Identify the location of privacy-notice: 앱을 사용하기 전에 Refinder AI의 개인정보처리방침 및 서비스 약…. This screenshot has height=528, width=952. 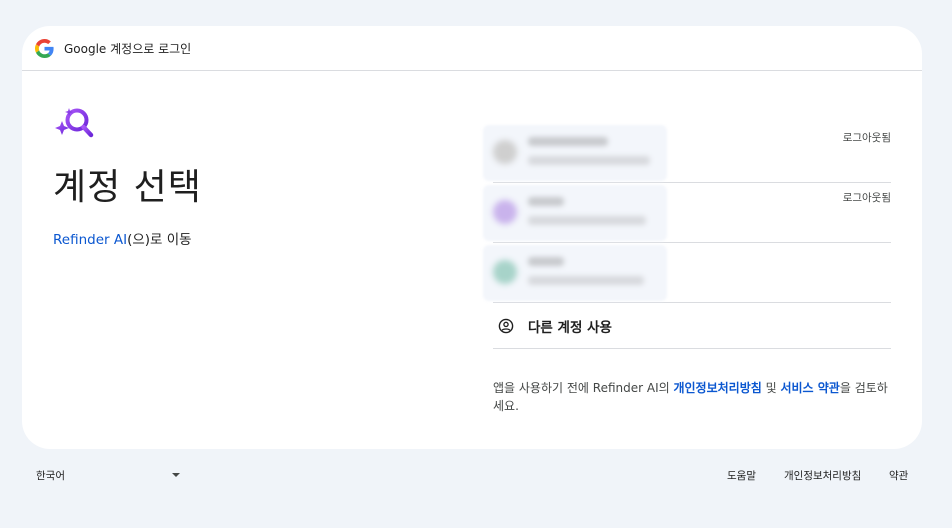
(693, 397).